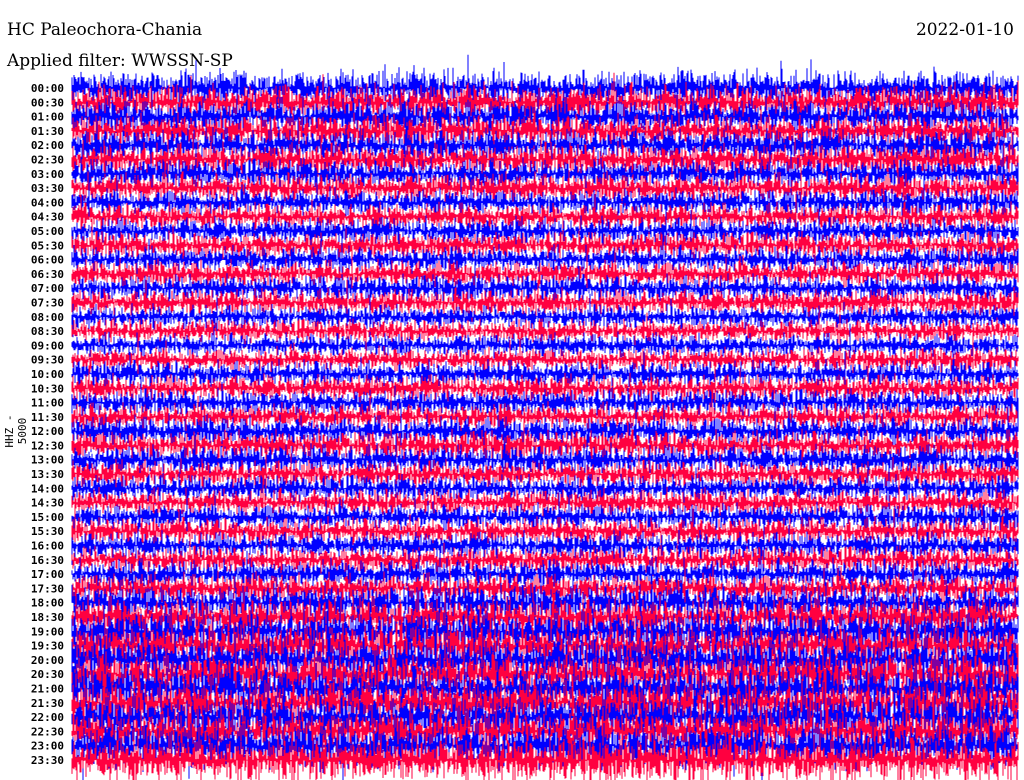  Describe the element at coordinates (47, 231) in the screenshot. I see `row-time-label: 05:00` at that location.